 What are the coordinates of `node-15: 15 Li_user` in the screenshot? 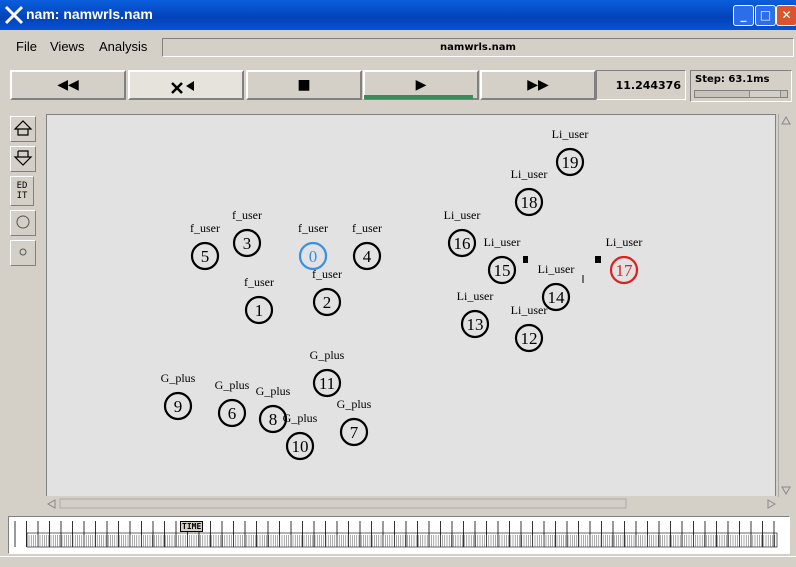 It's located at (502, 260).